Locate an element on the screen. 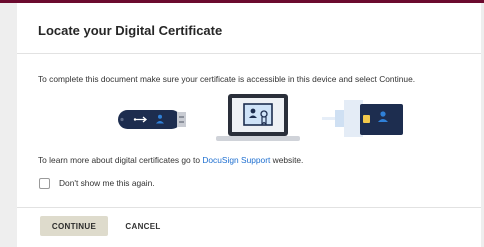 The width and height of the screenshot is (484, 247). docusign-support-link: DocuSign Support is located at coordinates (236, 160).